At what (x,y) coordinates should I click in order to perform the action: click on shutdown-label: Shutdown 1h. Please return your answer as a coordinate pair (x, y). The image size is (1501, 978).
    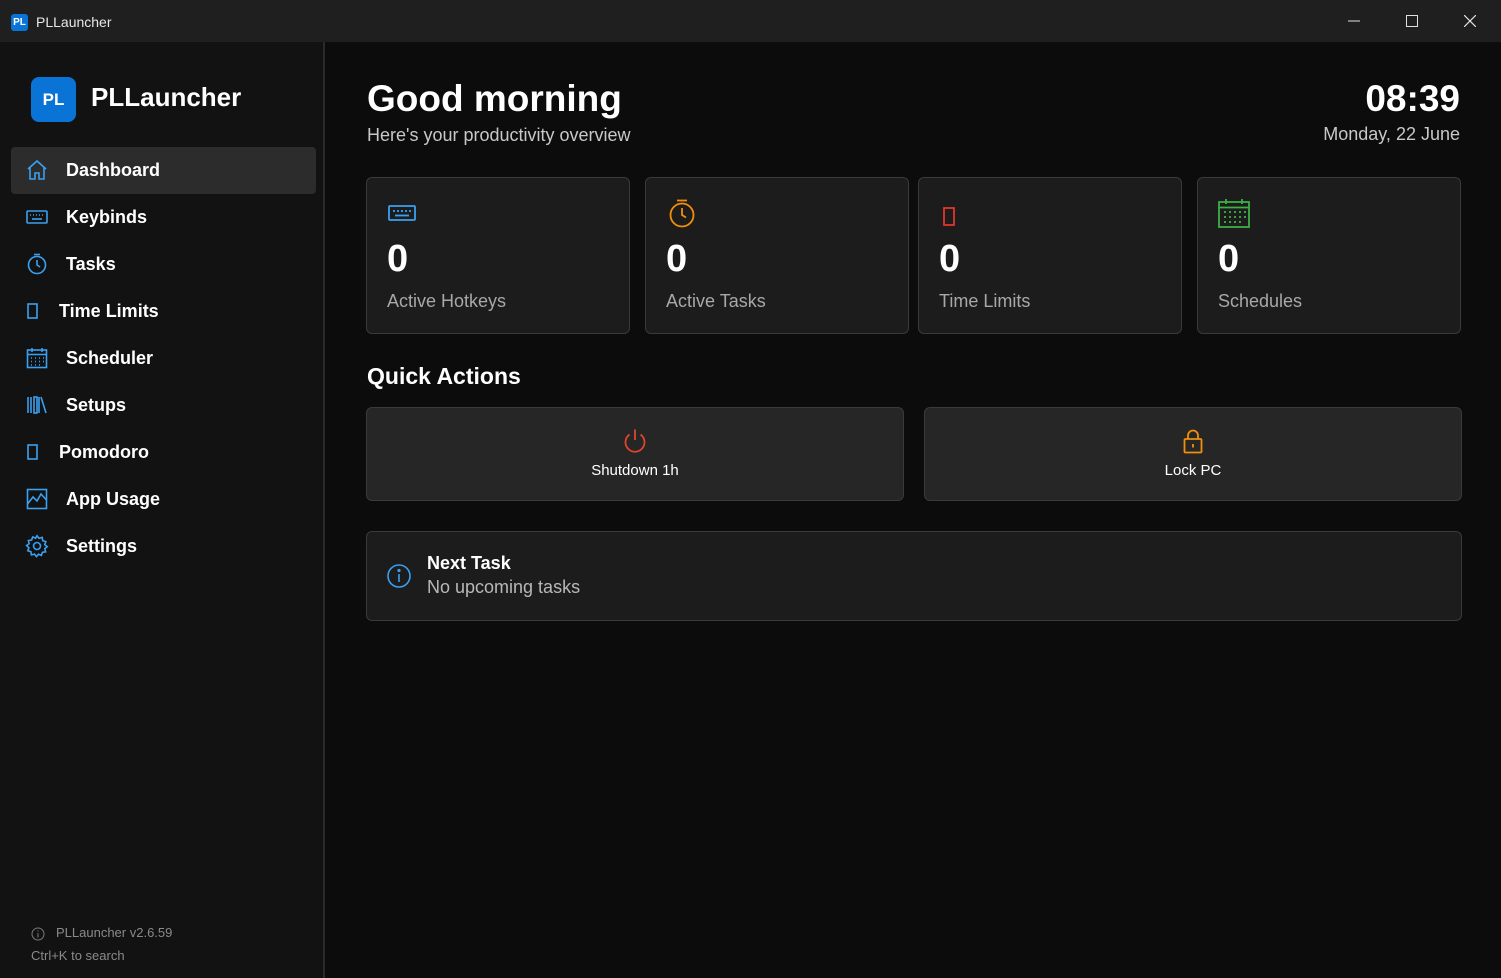
    Looking at the image, I should click on (635, 470).